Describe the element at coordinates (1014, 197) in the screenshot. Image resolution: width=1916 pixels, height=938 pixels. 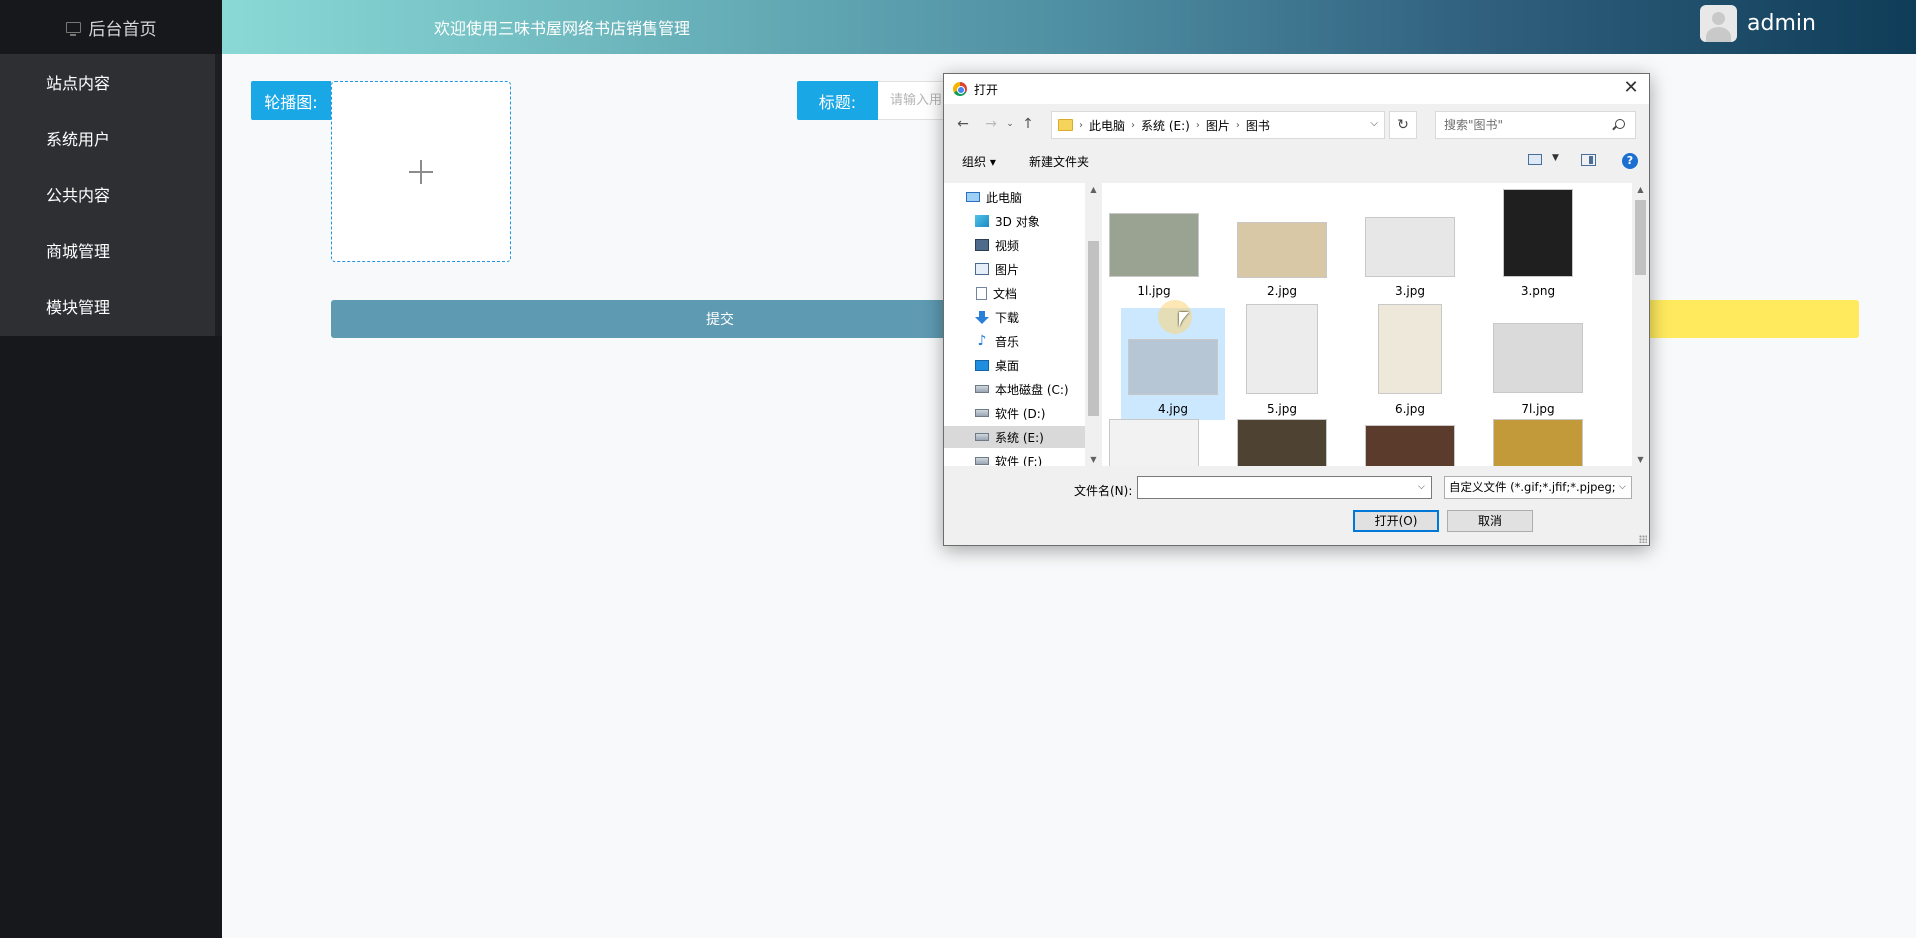
I see `tree-item-this-pc: 此电脑` at that location.